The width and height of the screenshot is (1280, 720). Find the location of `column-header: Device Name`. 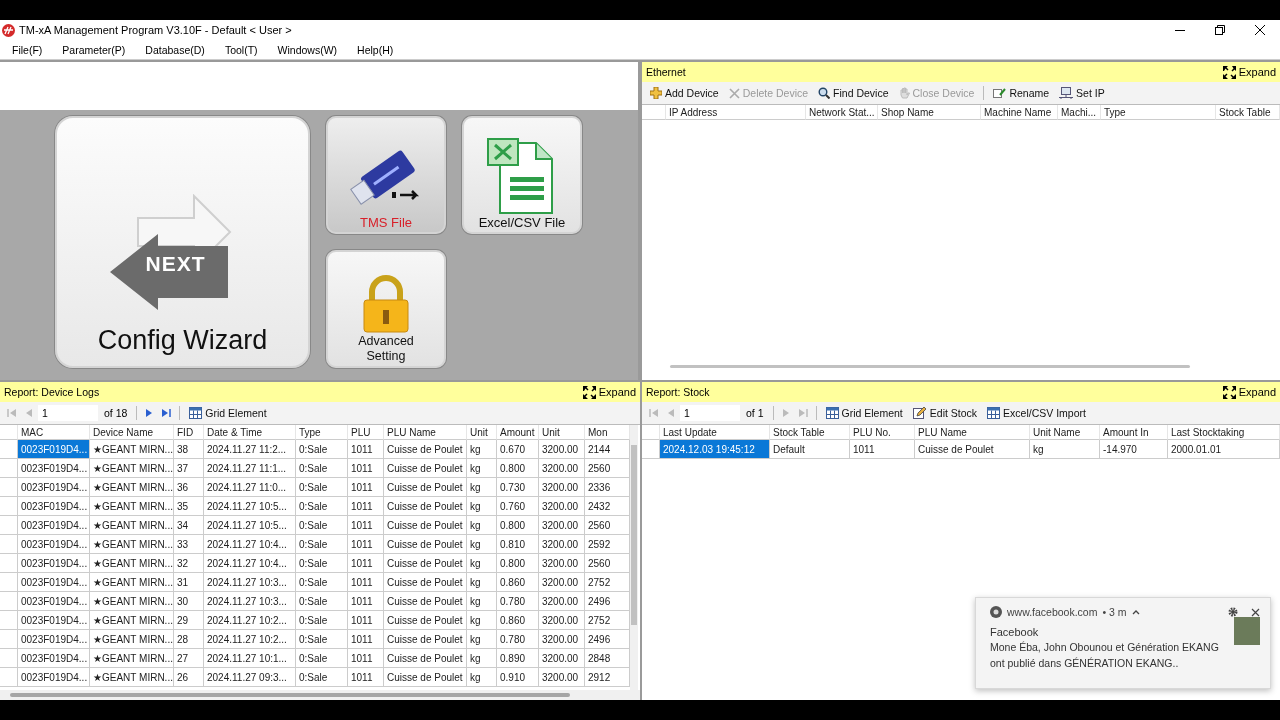

column-header: Device Name is located at coordinates (132, 432).